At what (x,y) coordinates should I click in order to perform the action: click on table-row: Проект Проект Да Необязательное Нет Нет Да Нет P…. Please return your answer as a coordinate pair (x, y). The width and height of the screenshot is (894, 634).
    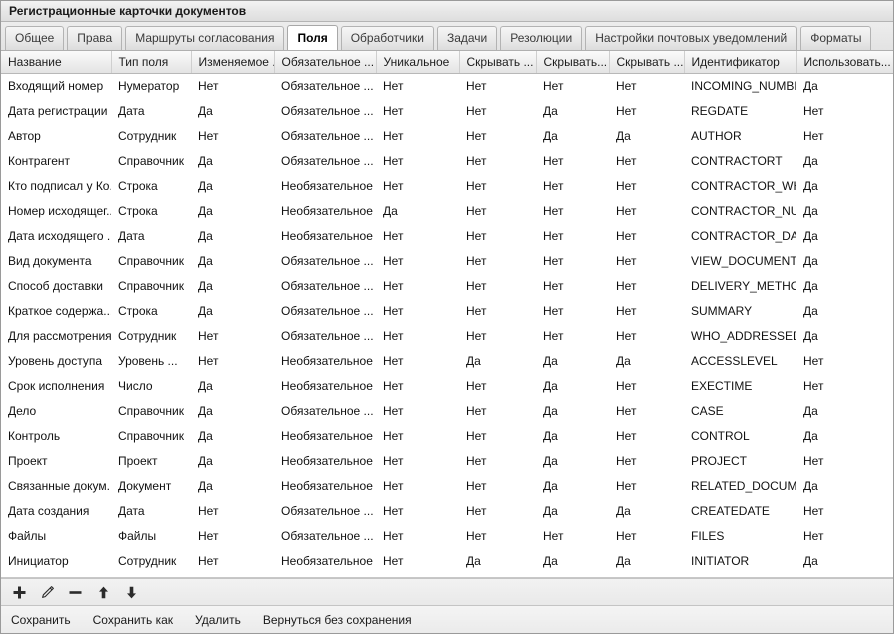
    Looking at the image, I should click on (447, 460).